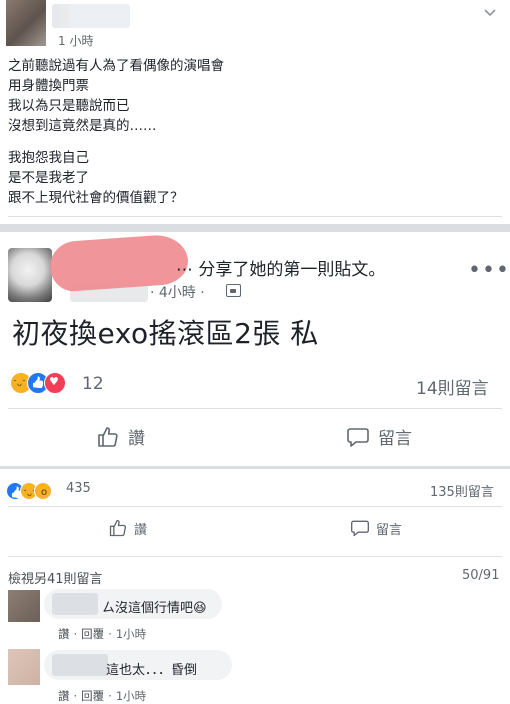 The image size is (510, 704). Describe the element at coordinates (152, 670) in the screenshot. I see `comment-text: 這也太．．．昏倒` at that location.